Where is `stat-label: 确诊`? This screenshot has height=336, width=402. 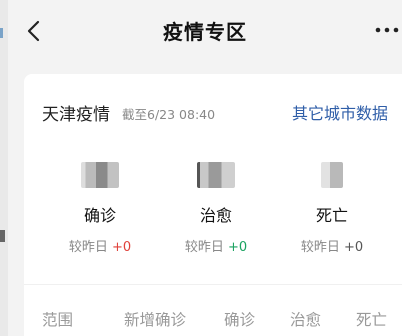 stat-label: 确诊 is located at coordinates (99, 215).